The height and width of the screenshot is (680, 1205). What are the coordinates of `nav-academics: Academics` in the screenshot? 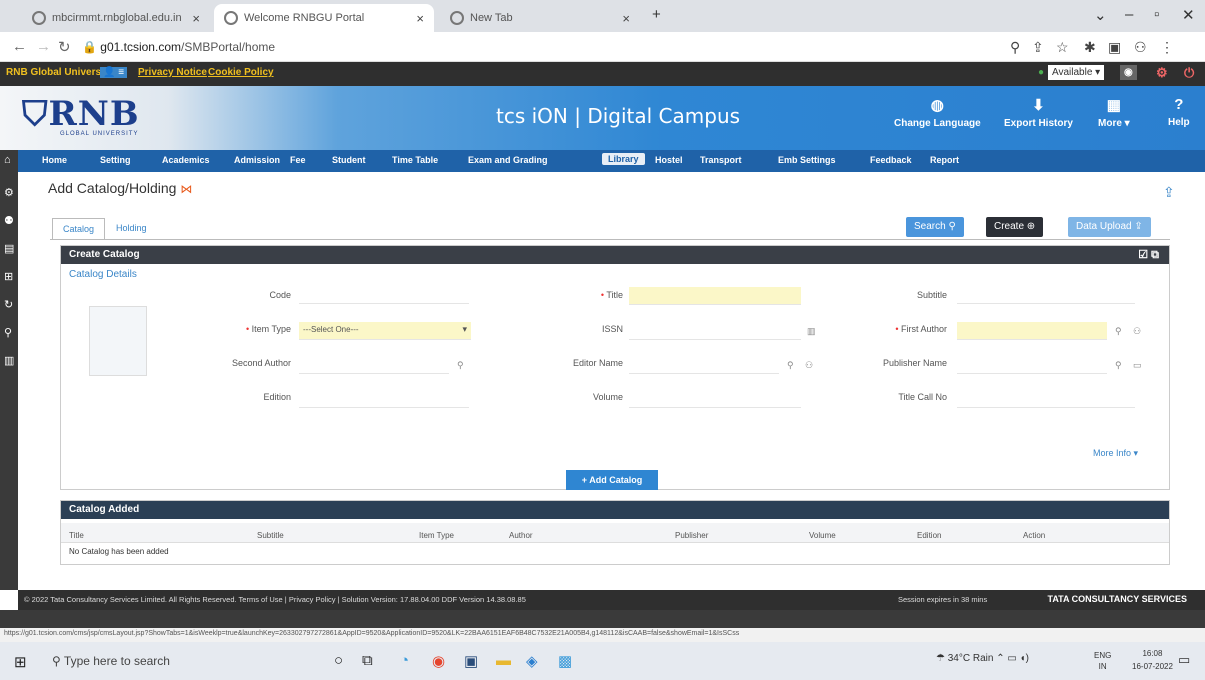 It's located at (186, 160).